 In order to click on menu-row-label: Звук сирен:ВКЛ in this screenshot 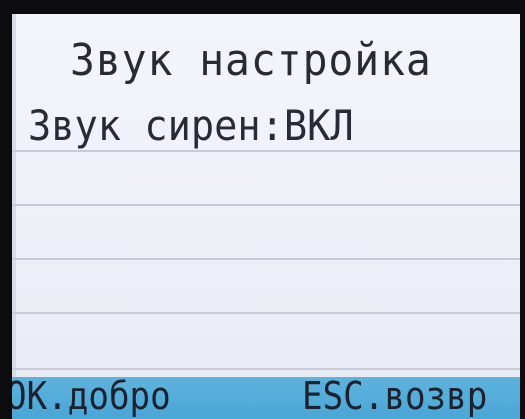, I will do `click(191, 125)`.